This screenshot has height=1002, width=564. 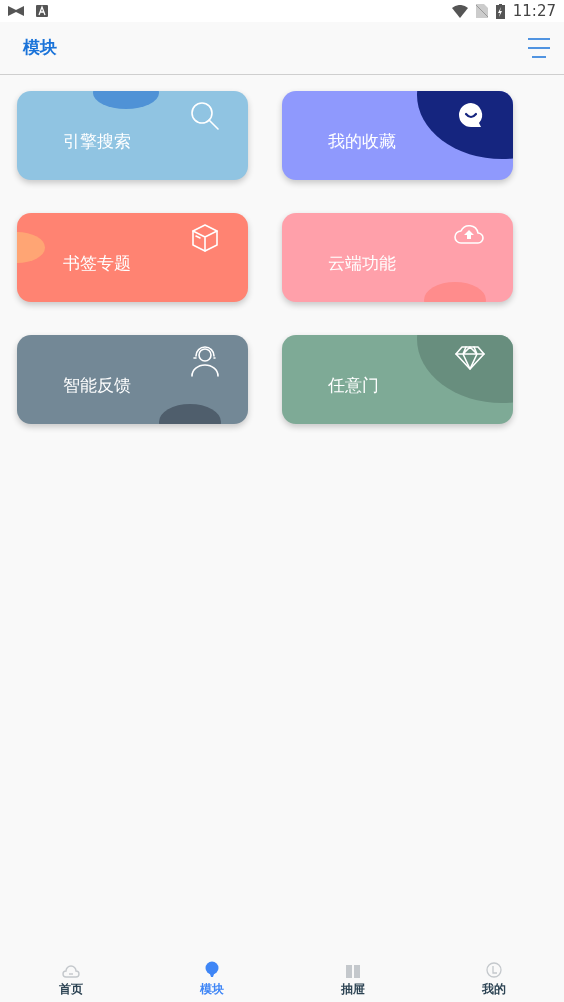 What do you see at coordinates (539, 48) in the screenshot?
I see `menu-icon` at bounding box center [539, 48].